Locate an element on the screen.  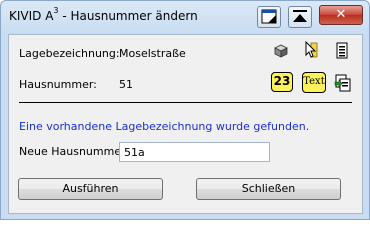
window-layout-icon is located at coordinates (269, 16).